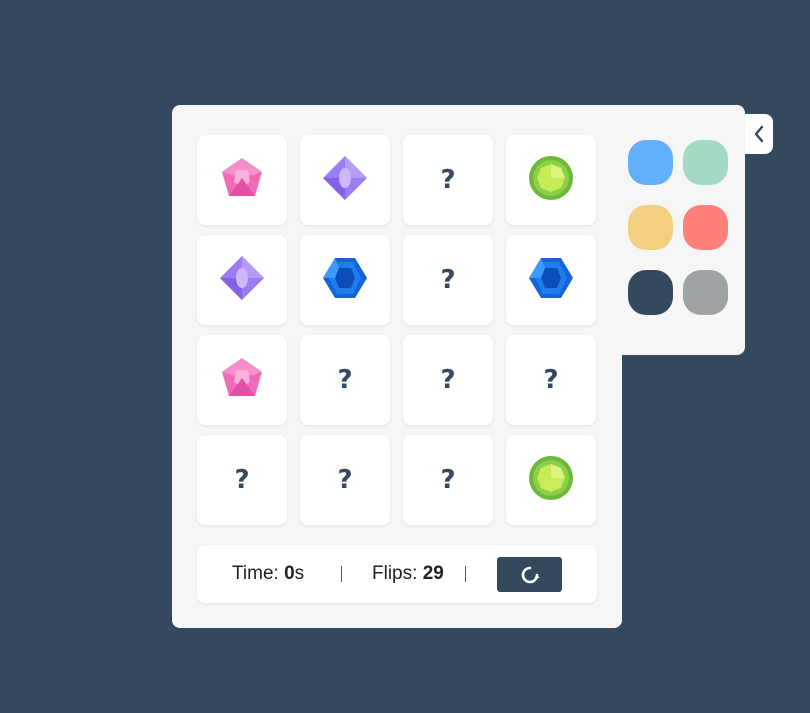 The image size is (810, 713). Describe the element at coordinates (258, 573) in the screenshot. I see `time-label: Time:` at that location.